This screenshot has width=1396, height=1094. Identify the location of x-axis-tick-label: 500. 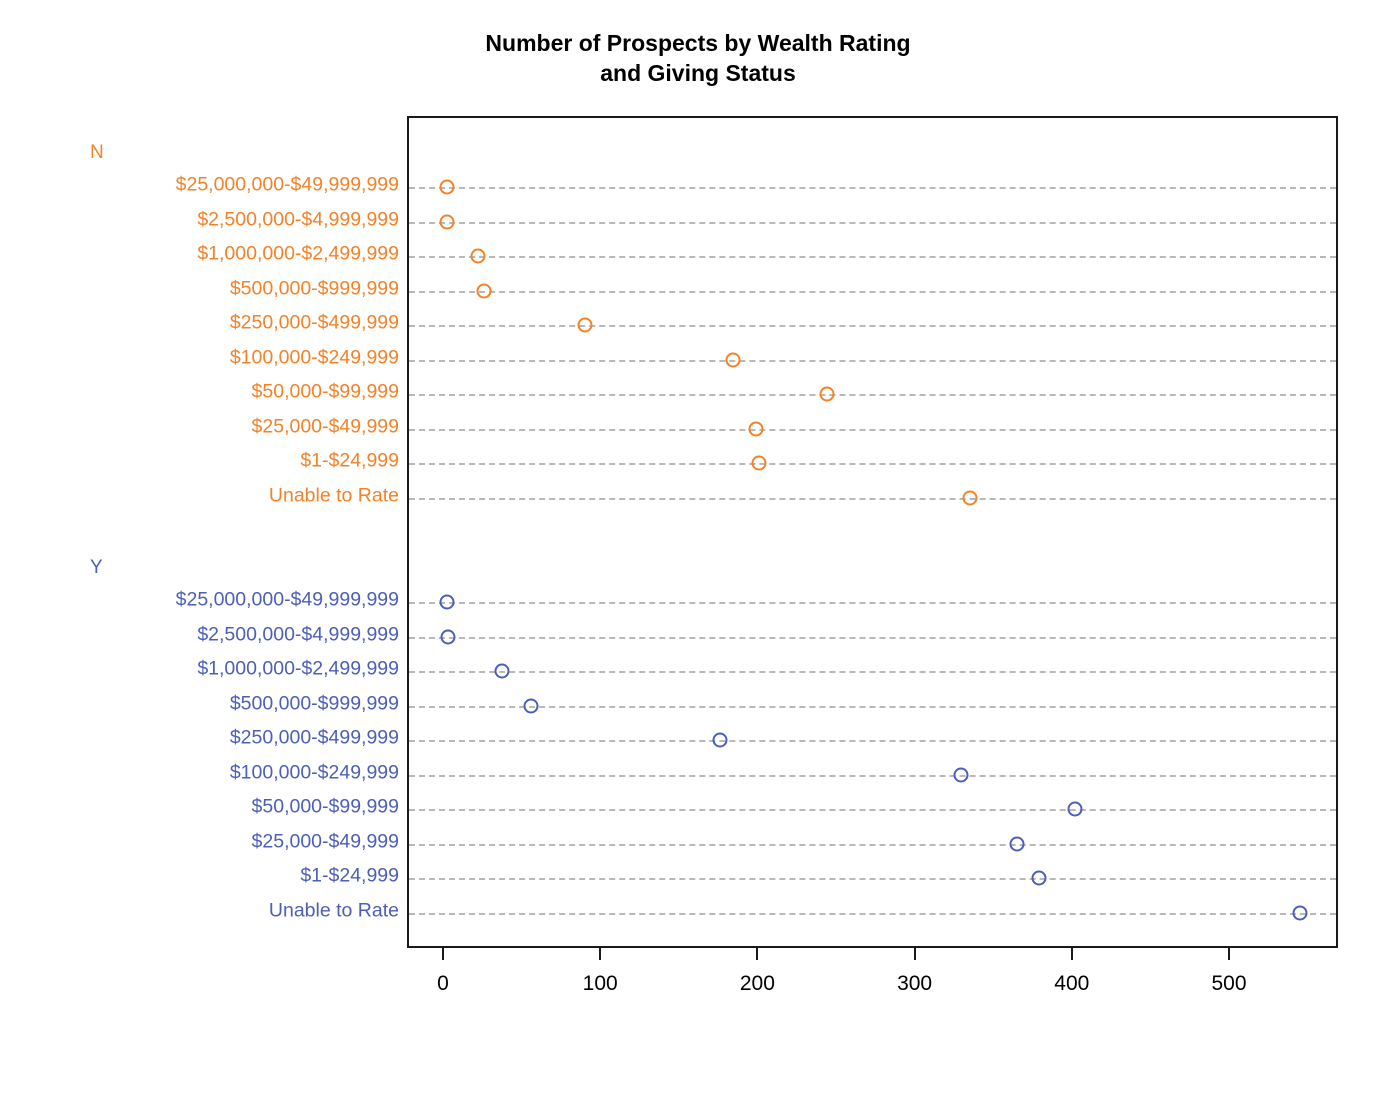
(1229, 983).